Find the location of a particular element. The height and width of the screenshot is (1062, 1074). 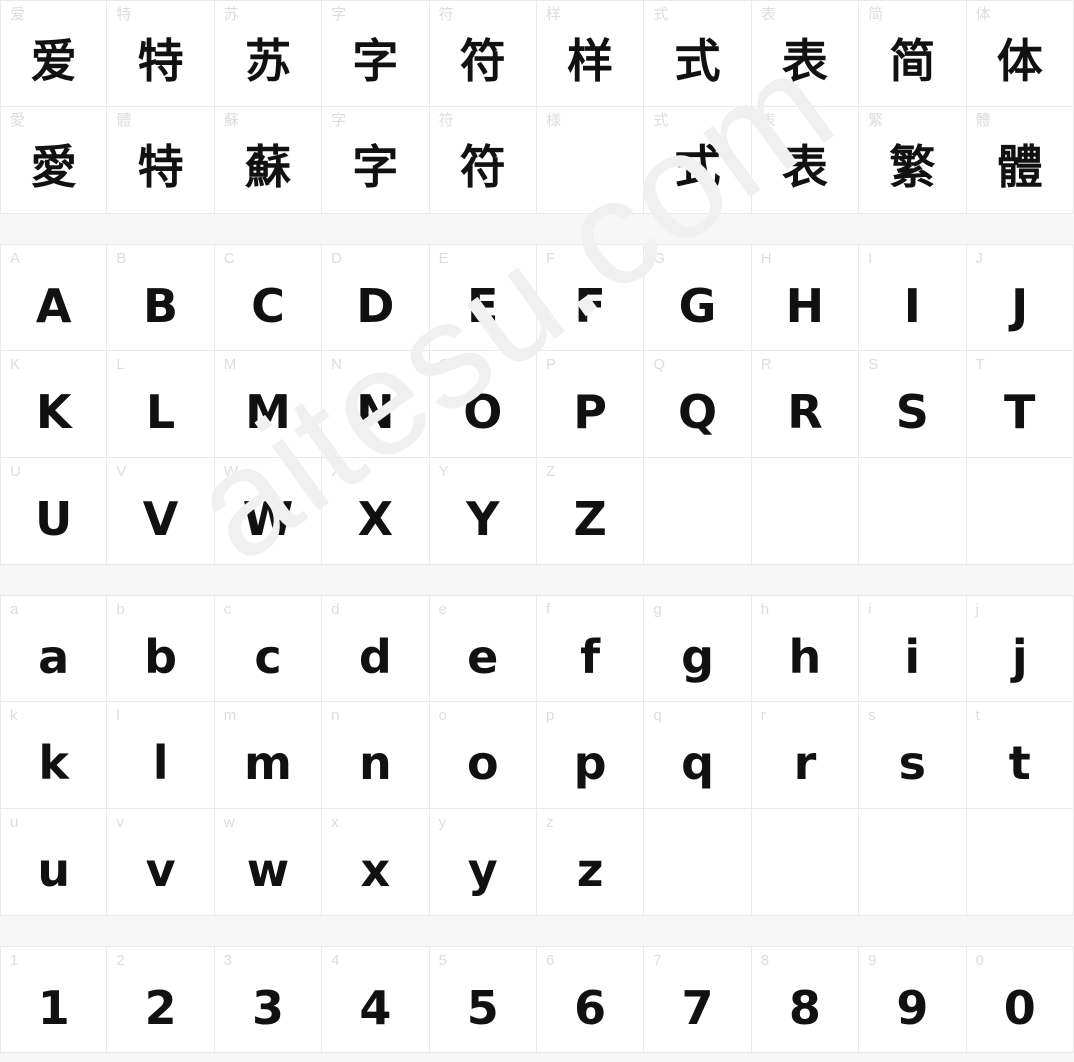

glyph-cell: ww is located at coordinates (268, 862).